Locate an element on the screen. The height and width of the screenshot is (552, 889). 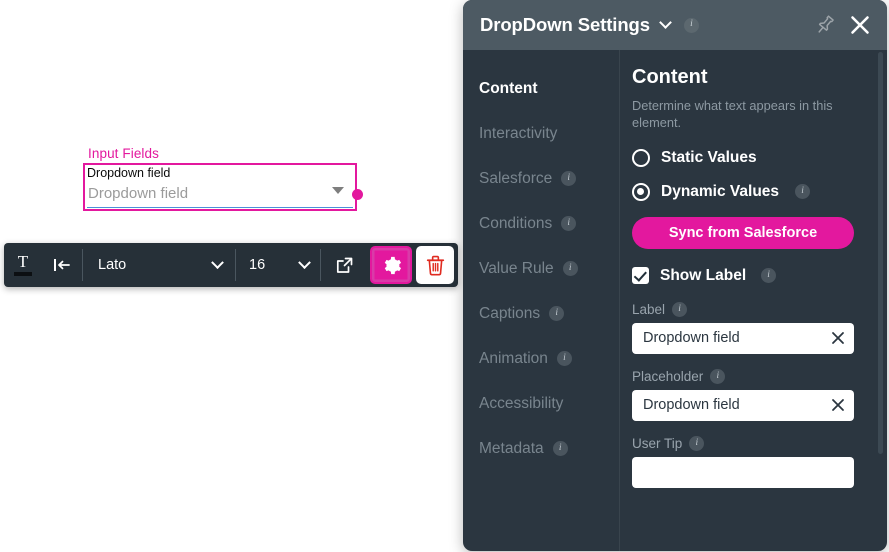
sidebar-item-salesforce: Salesforce i is located at coordinates (549, 178).